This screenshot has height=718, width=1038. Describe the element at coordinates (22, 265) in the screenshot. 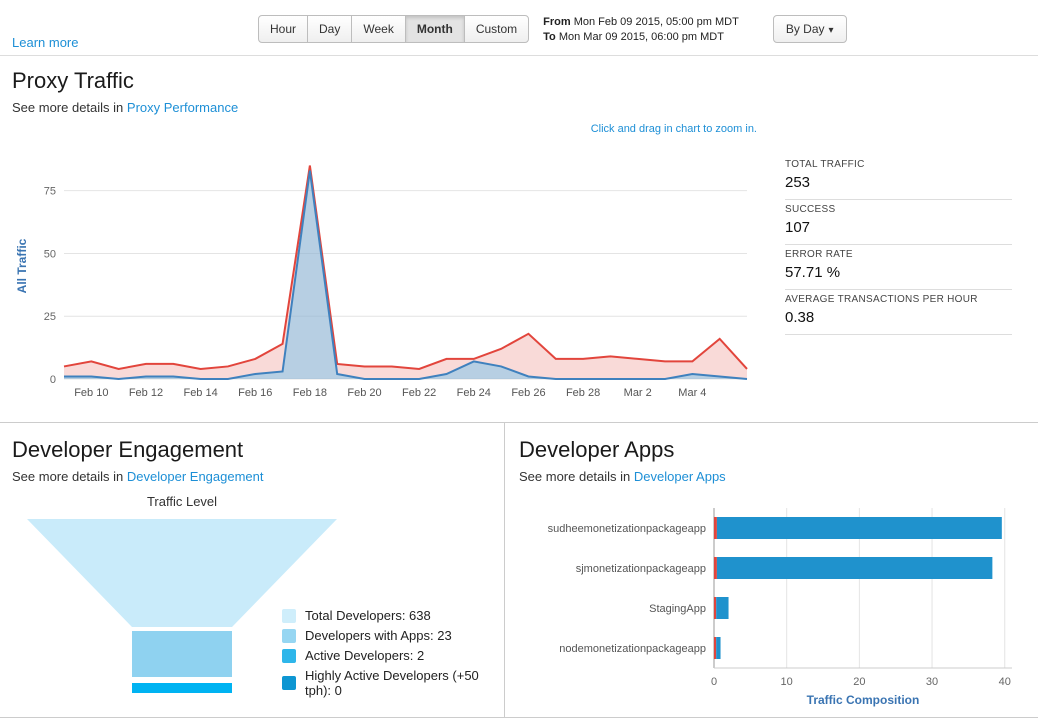

I see `svg-text: All Traffic` at that location.